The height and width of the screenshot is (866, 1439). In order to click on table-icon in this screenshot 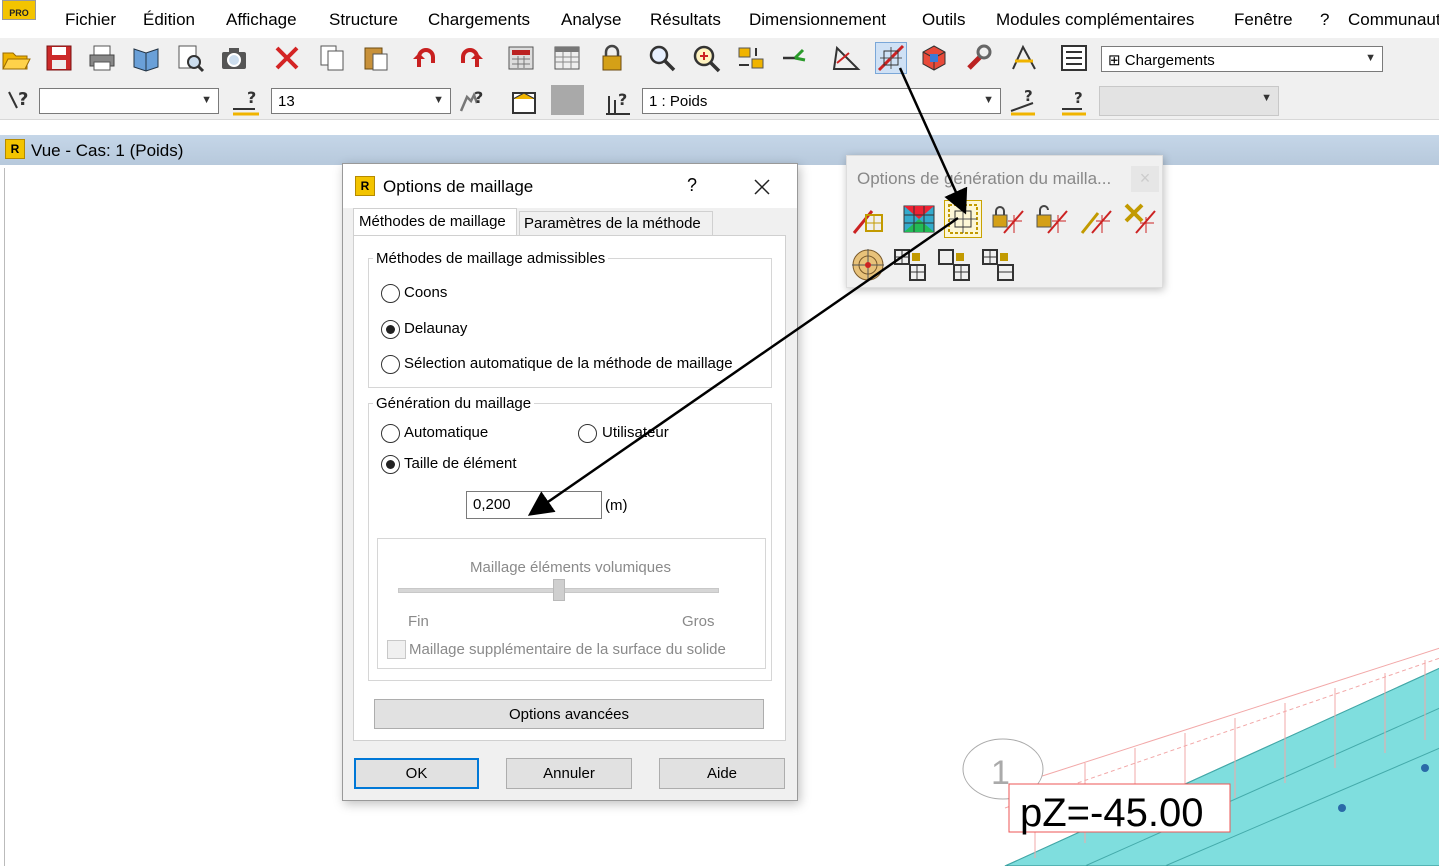, I will do `click(567, 58)`.